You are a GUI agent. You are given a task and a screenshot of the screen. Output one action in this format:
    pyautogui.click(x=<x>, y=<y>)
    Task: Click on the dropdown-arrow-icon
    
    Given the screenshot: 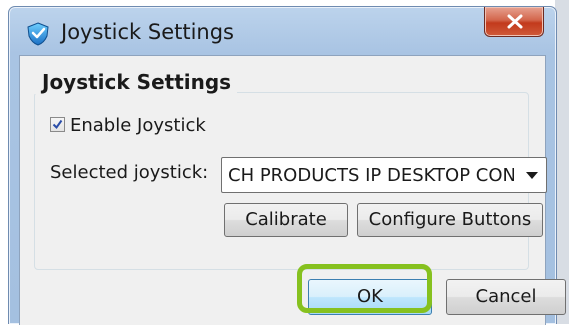 What is the action you would take?
    pyautogui.click(x=532, y=175)
    